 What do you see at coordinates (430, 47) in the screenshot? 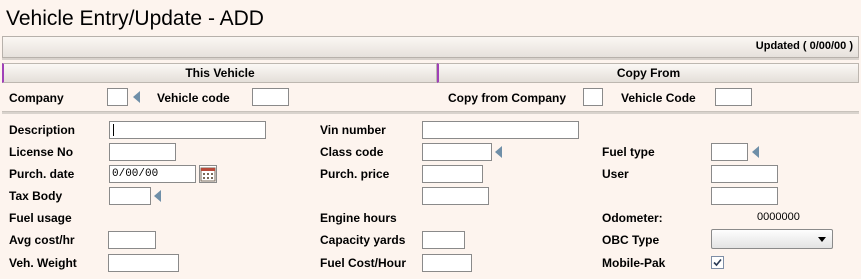
I see `status-bar: Updated ( 0/00/00 )` at bounding box center [430, 47].